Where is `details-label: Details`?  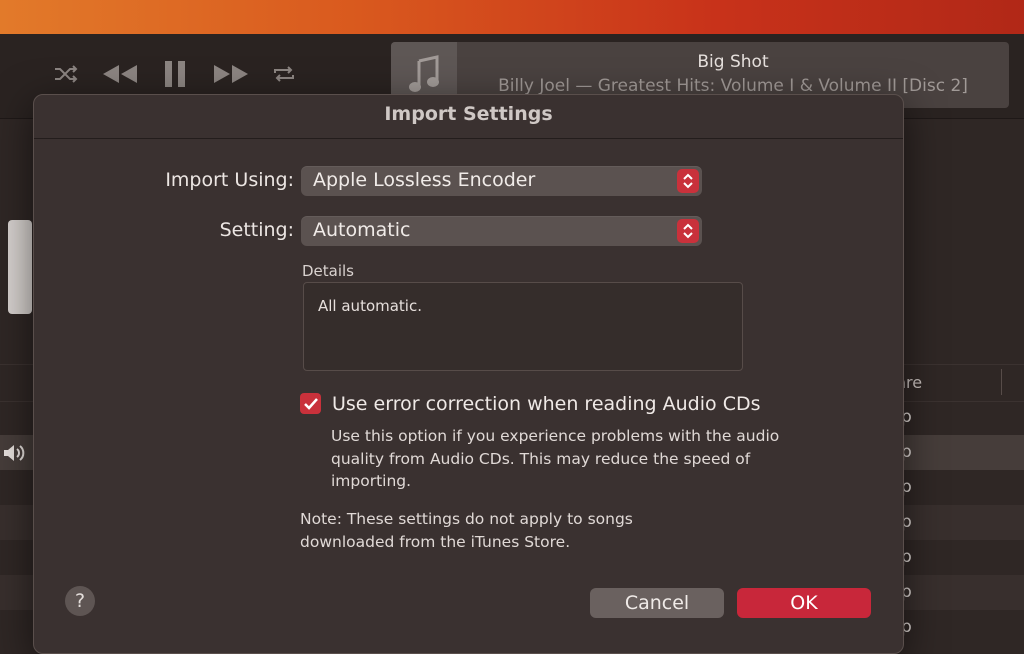
details-label: Details is located at coordinates (328, 271).